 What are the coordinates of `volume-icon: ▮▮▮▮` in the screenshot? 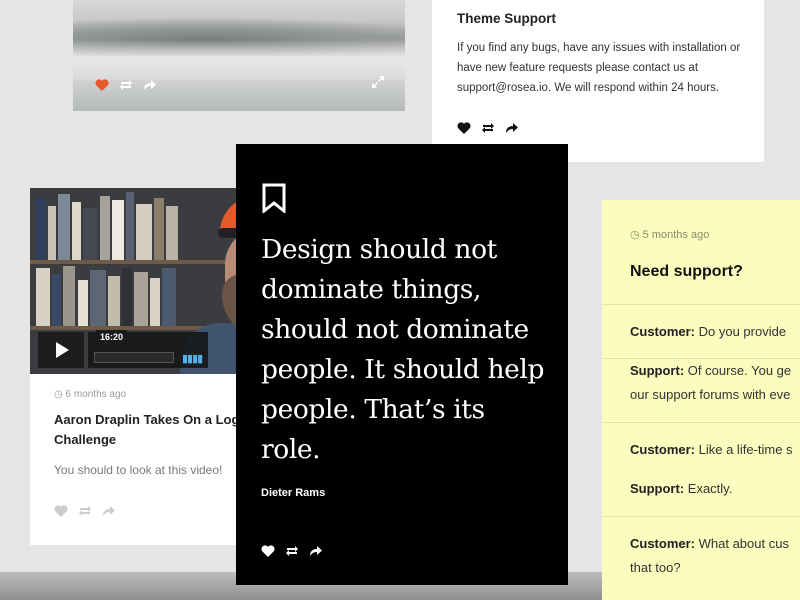 It's located at (192, 358).